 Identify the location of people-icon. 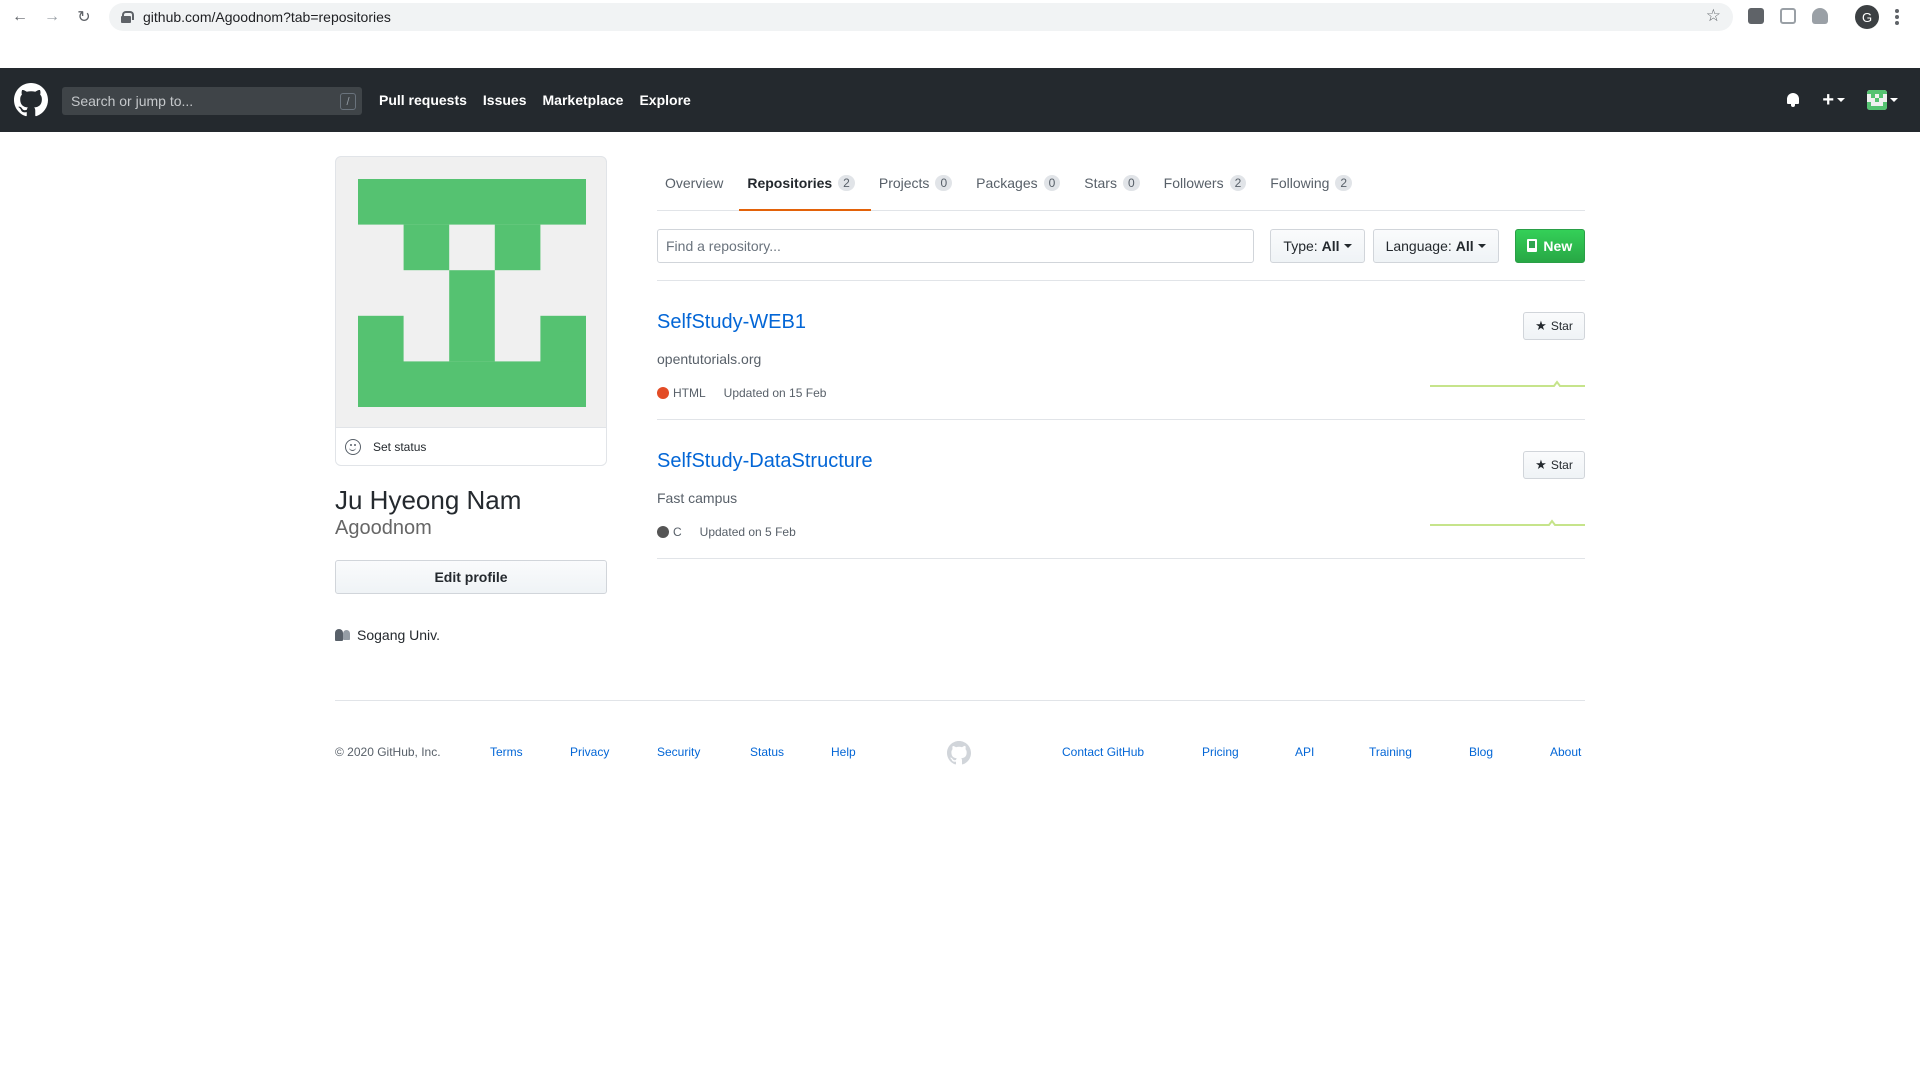
(343, 635).